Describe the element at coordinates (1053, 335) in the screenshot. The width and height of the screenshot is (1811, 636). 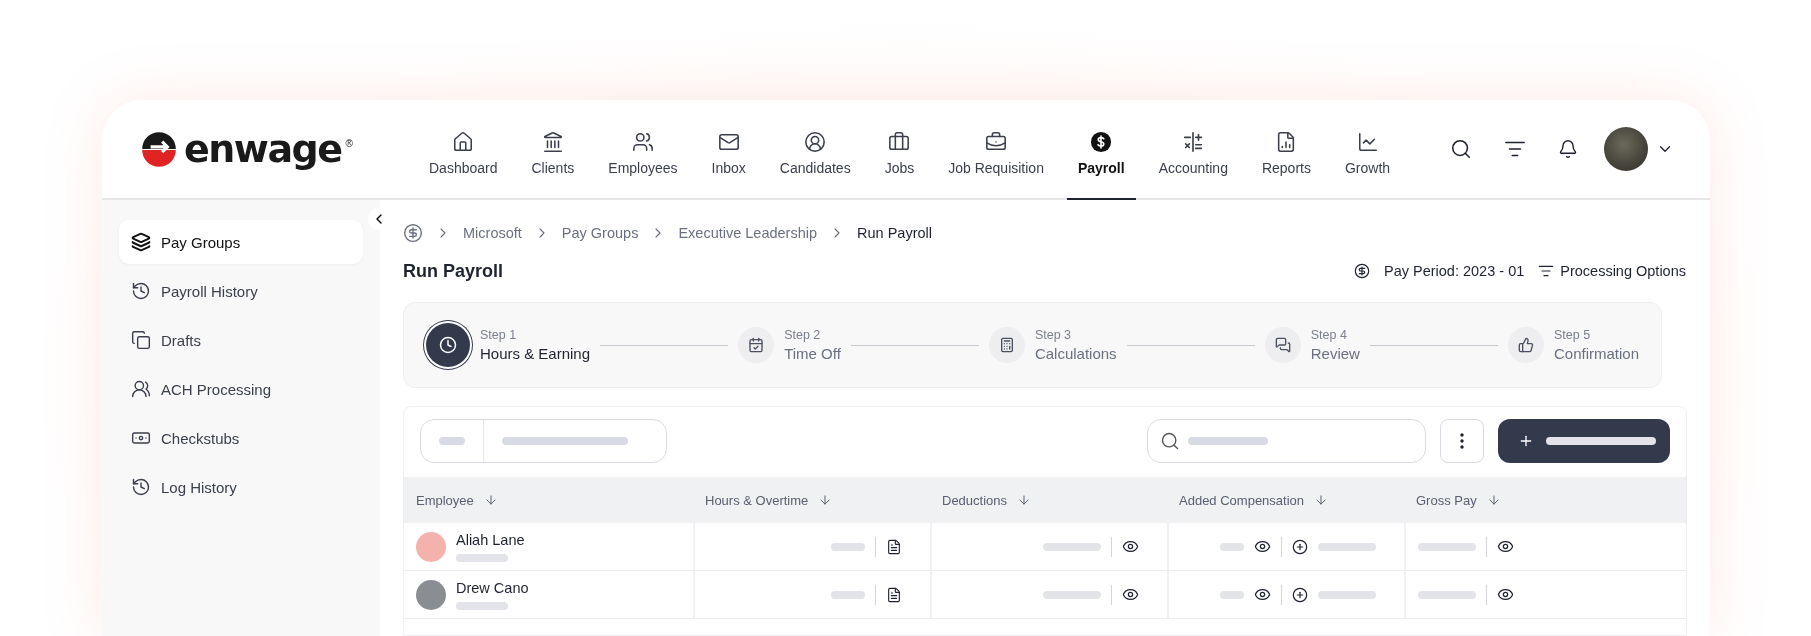
I see `step-number: Step 3` at that location.